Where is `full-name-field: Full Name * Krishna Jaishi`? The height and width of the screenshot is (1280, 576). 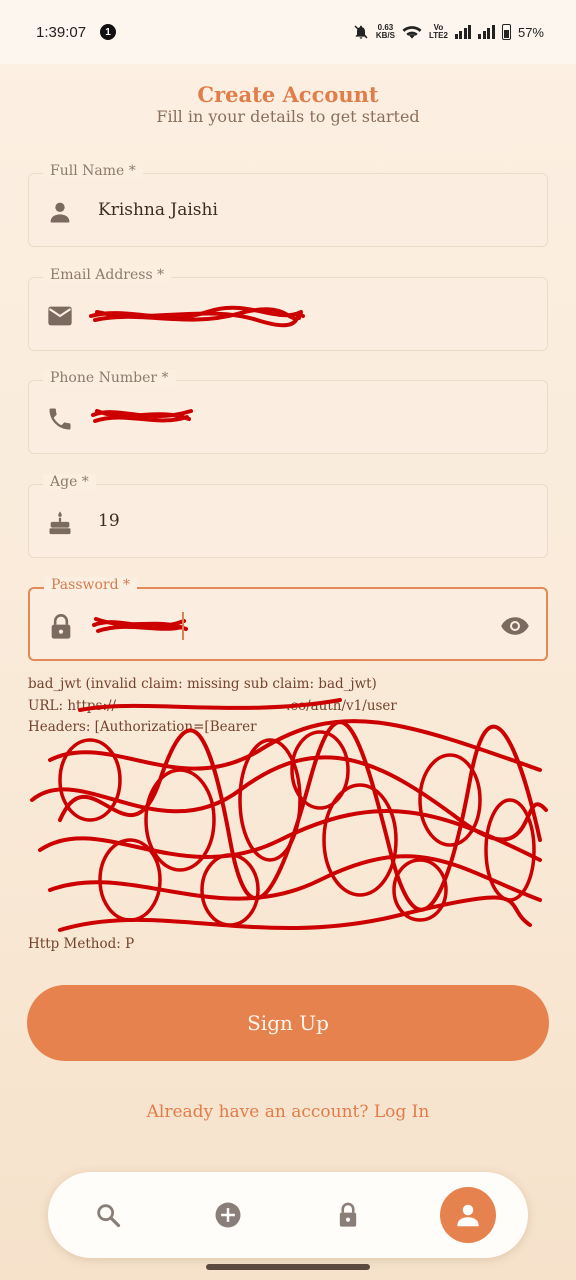
full-name-field: Full Name * Krishna Jaishi is located at coordinates (288, 205).